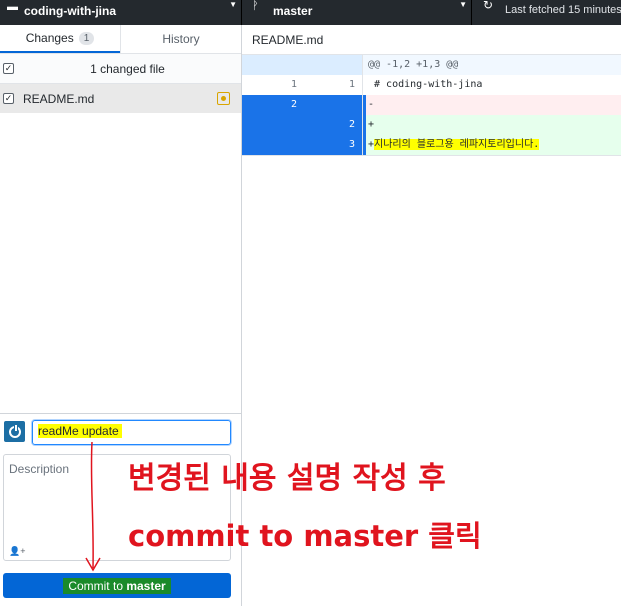 The image size is (621, 606). What do you see at coordinates (17, 551) in the screenshot?
I see `add-coauthor-icon: 👤+` at bounding box center [17, 551].